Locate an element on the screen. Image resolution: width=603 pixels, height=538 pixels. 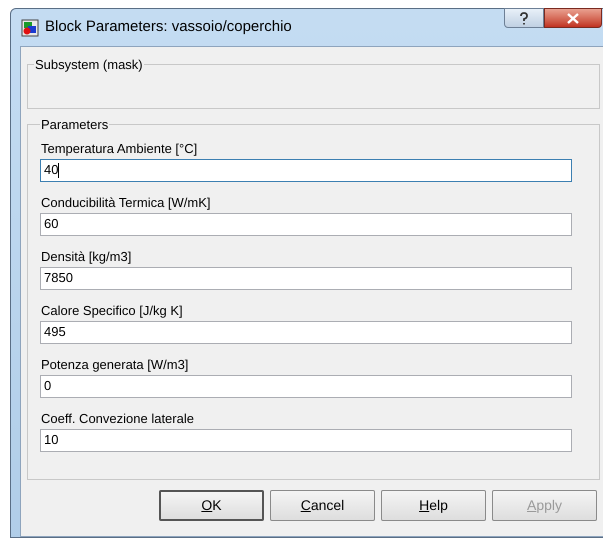
input-field: 60 is located at coordinates (306, 224).